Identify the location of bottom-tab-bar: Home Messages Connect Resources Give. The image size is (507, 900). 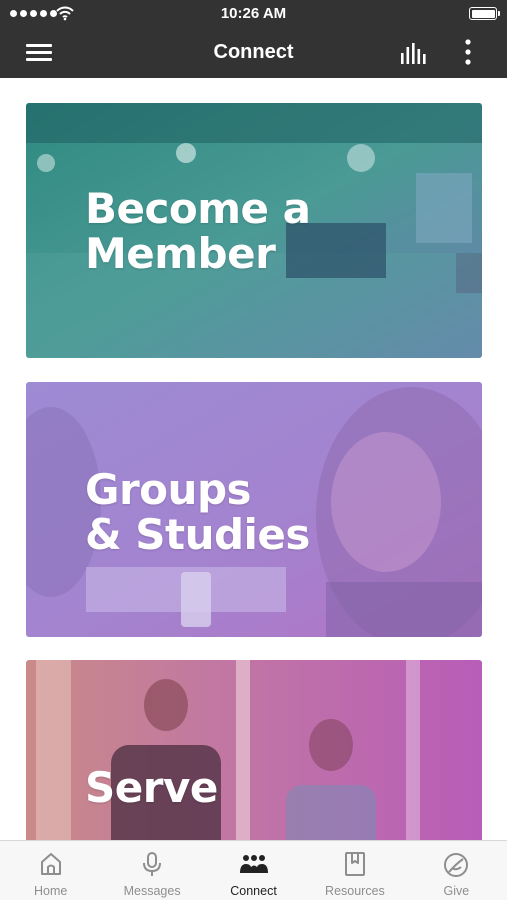
(253, 870).